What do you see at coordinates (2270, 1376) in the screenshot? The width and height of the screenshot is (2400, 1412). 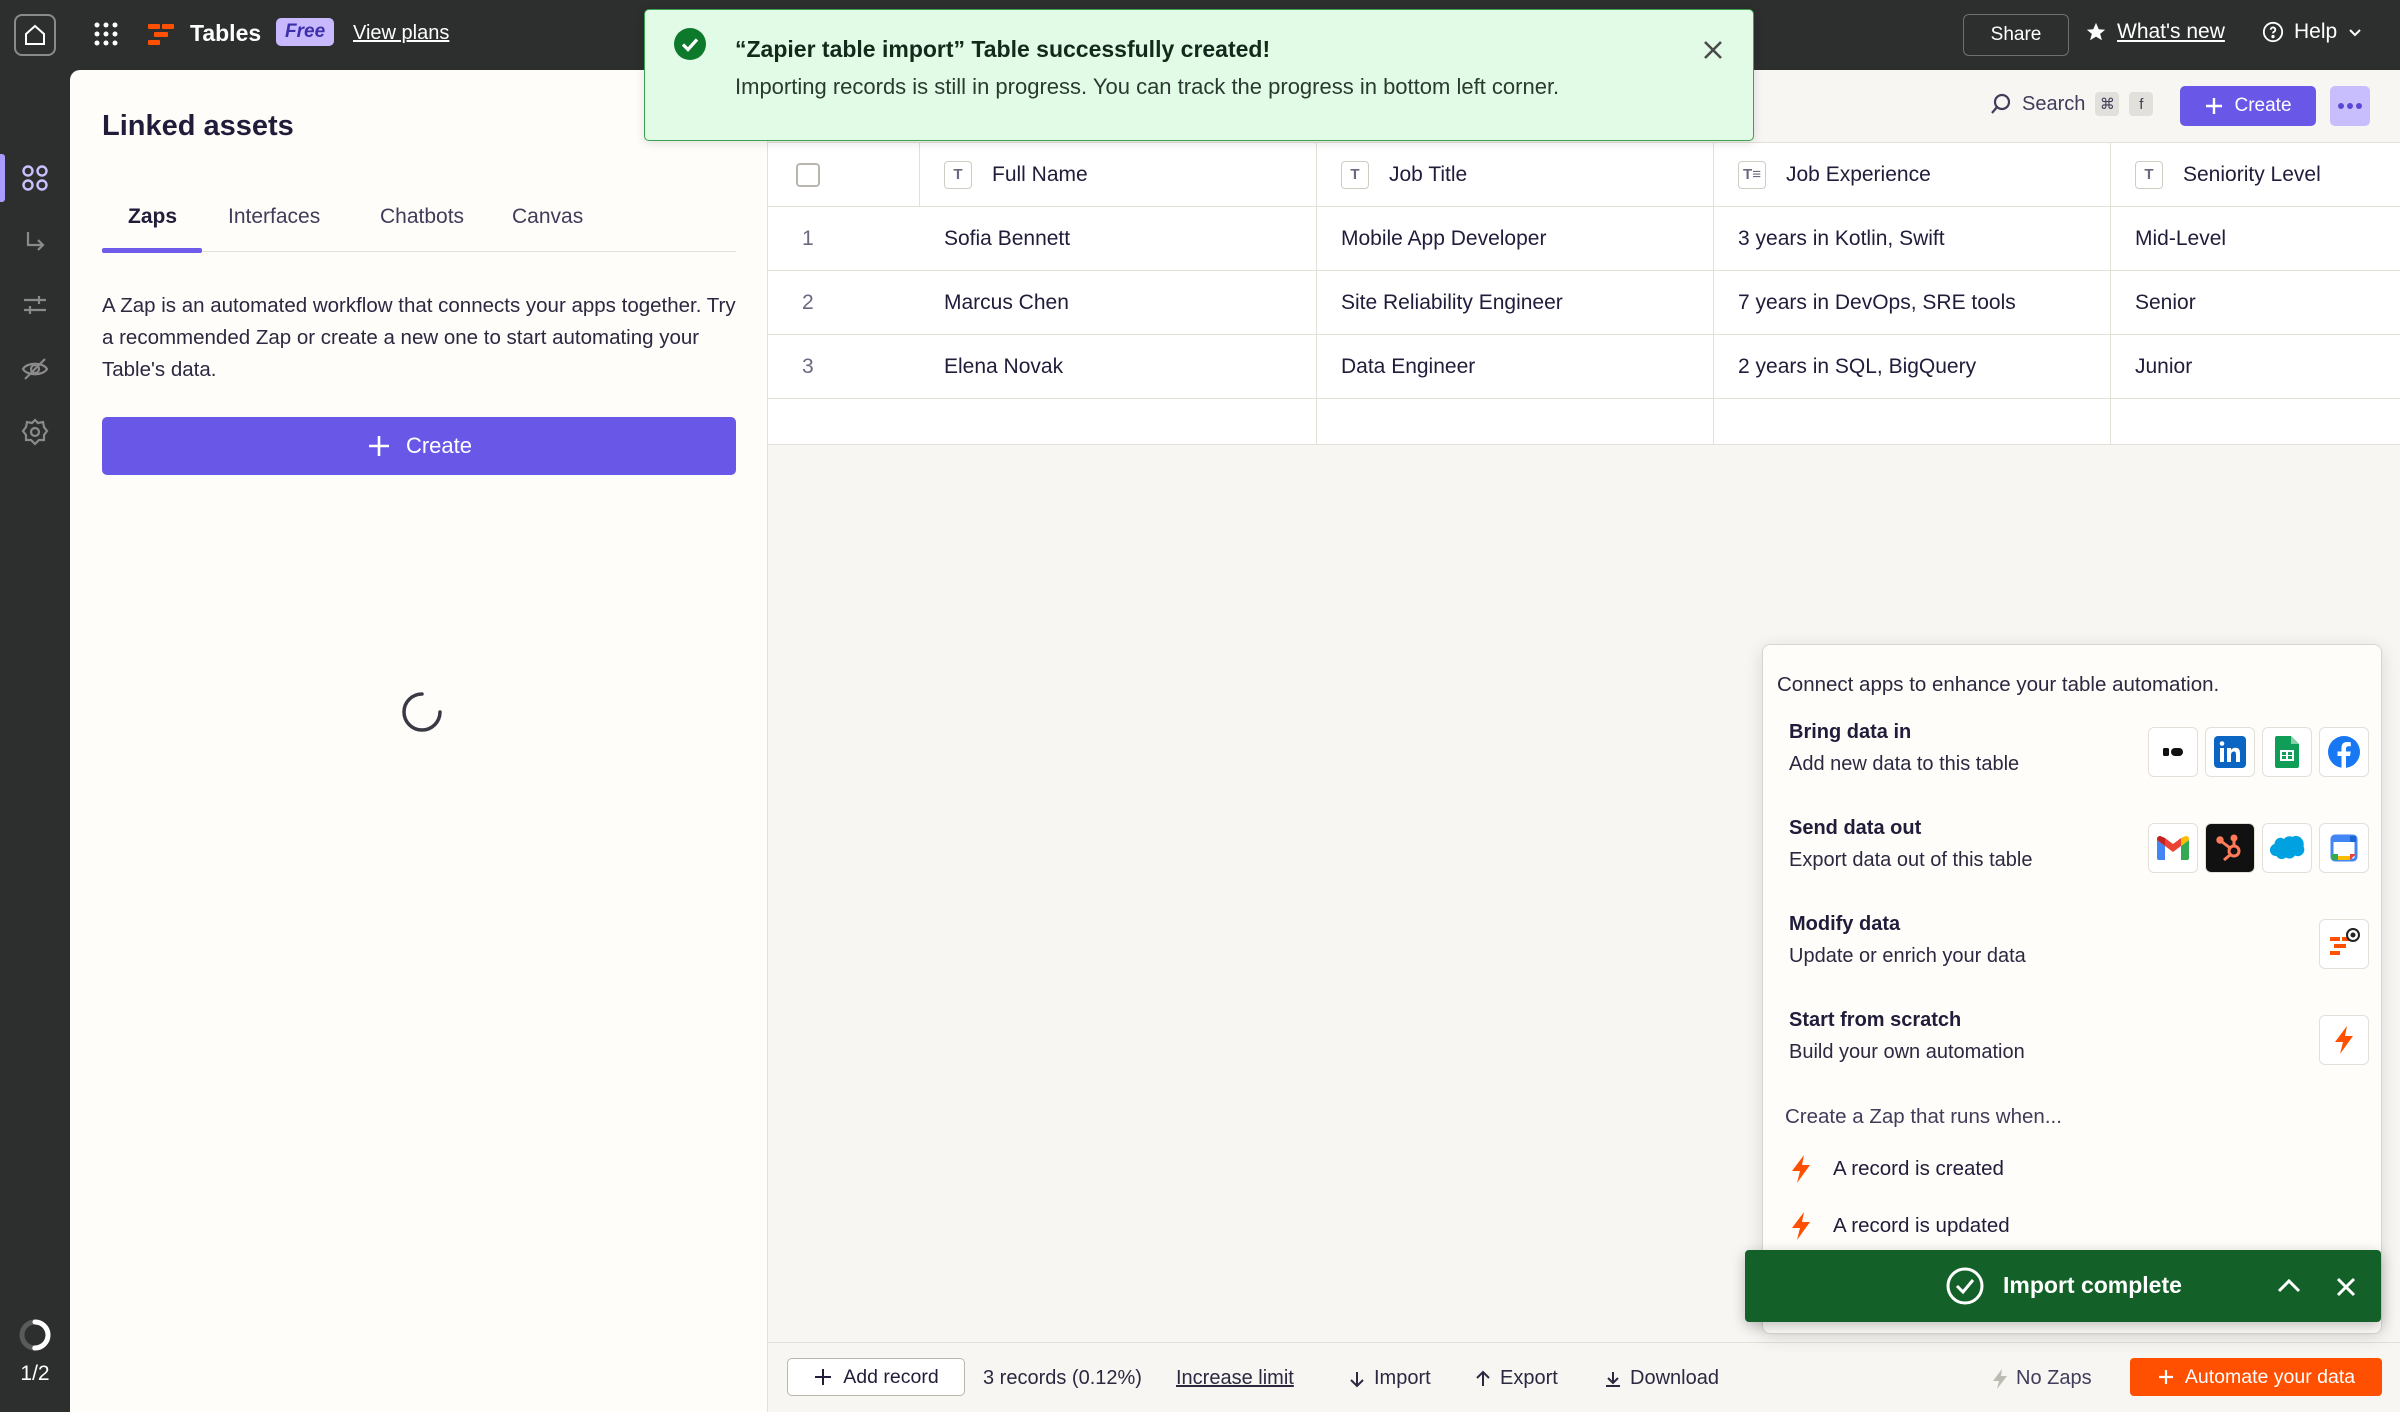 I see `automate-label: Automate your data` at bounding box center [2270, 1376].